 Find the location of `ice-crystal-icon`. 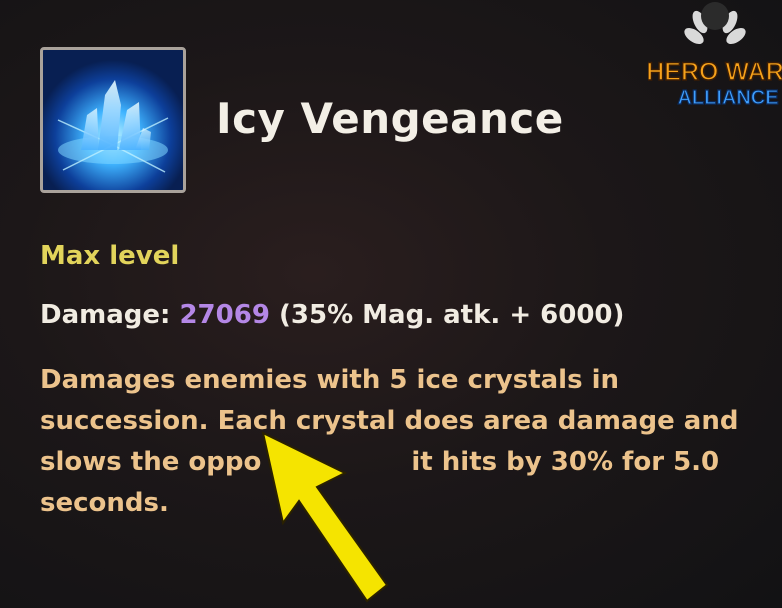

ice-crystal-icon is located at coordinates (113, 120).